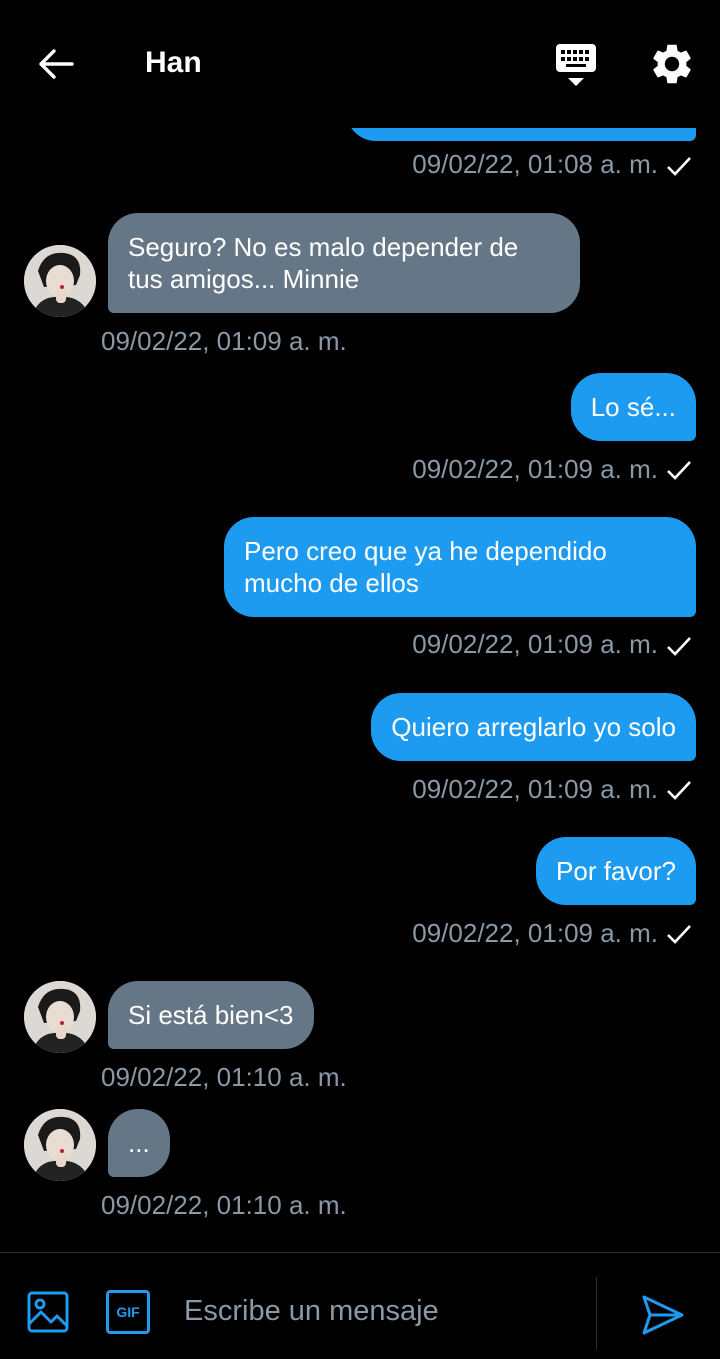 The width and height of the screenshot is (720, 1359). I want to click on gif-icon: GIF, so click(128, 1312).